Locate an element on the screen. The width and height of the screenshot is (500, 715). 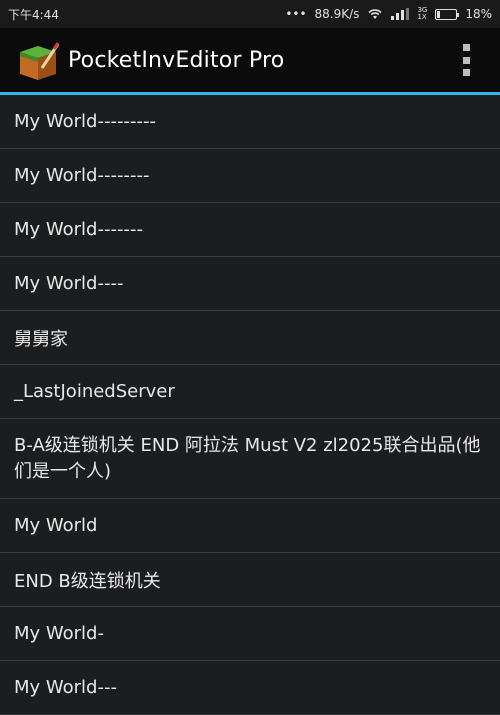
world-item-label: _LastJoinedServer is located at coordinates (94, 391).